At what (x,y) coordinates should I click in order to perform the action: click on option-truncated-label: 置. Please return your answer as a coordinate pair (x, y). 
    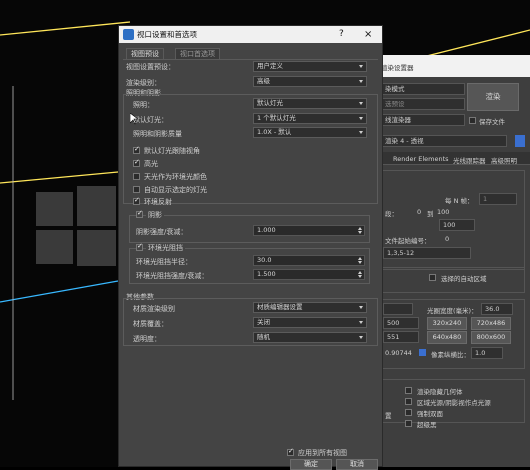
    Looking at the image, I should click on (388, 416).